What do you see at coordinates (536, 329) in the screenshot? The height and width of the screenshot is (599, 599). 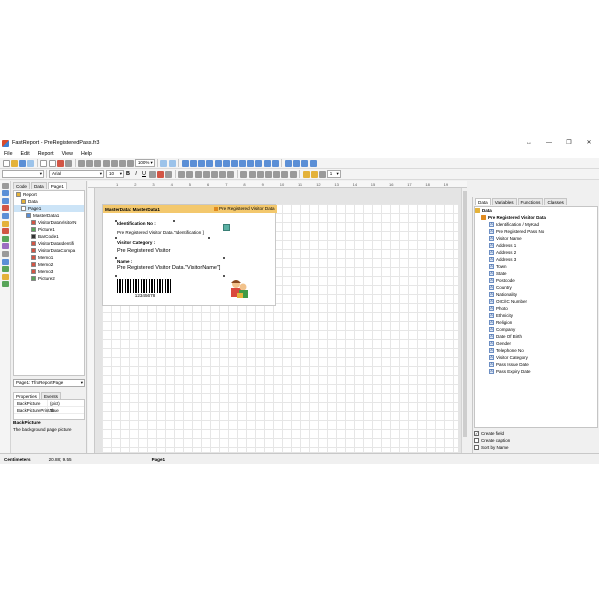 I see `data-field-node: A Company` at bounding box center [536, 329].